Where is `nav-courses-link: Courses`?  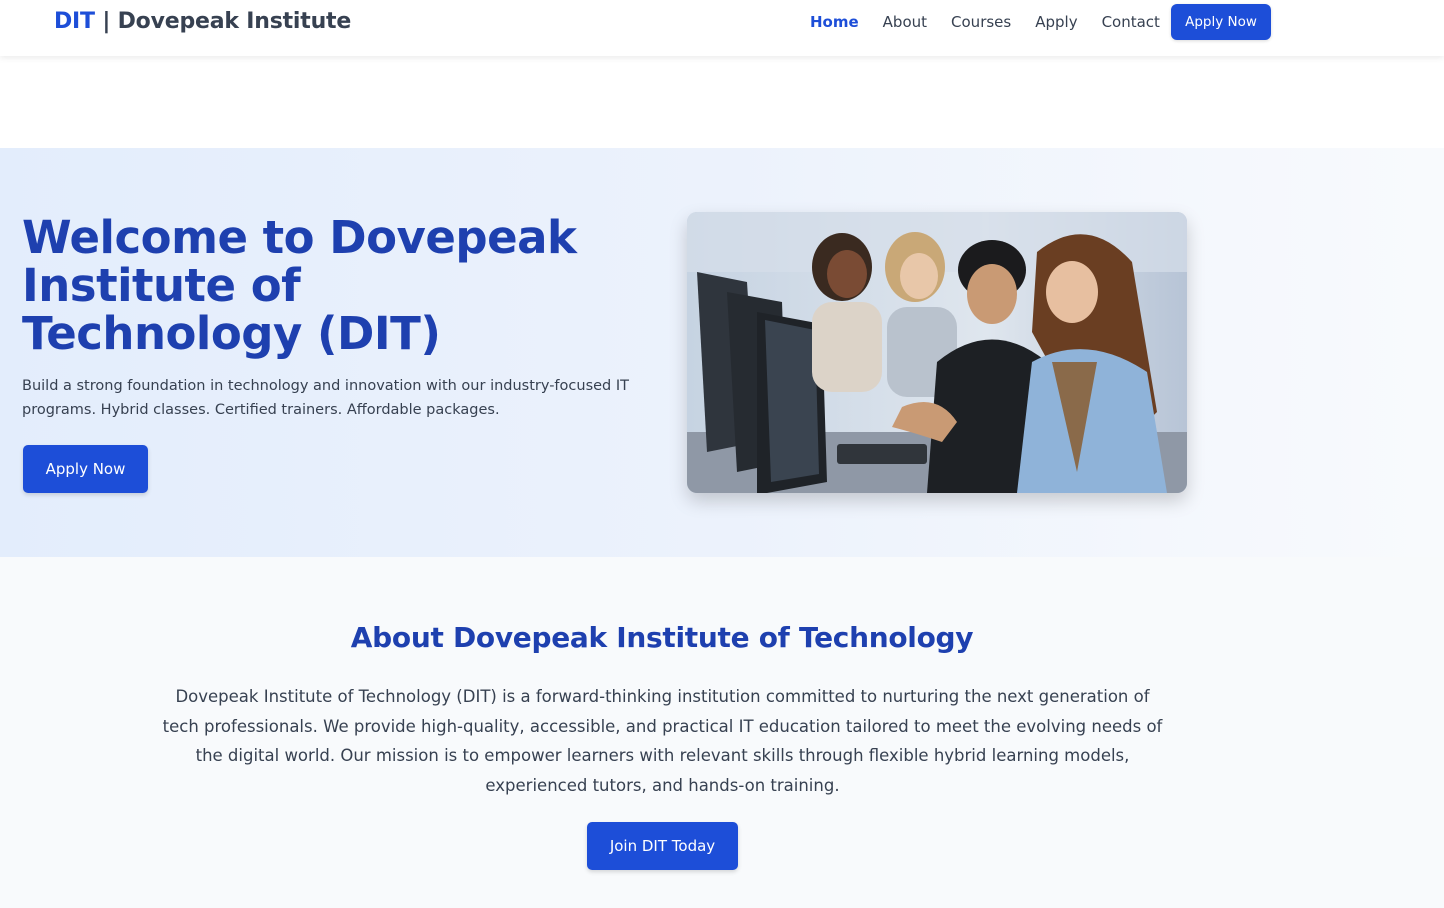
nav-courses-link: Courses is located at coordinates (981, 22).